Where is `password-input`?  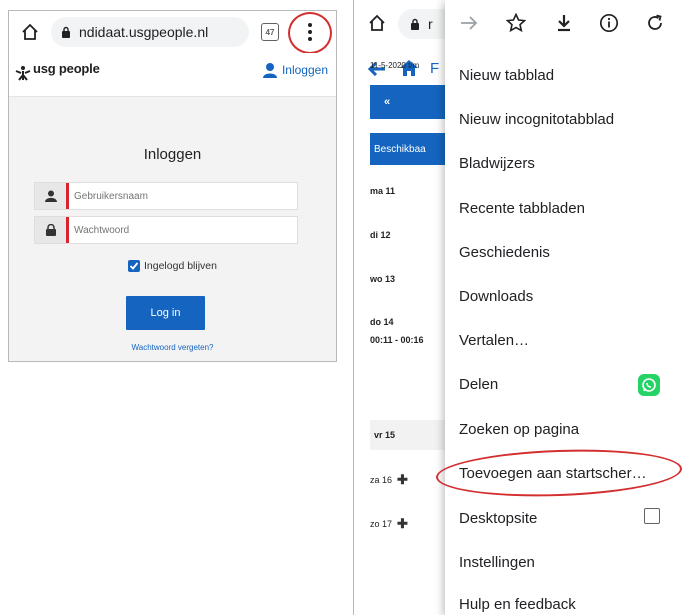
password-input is located at coordinates (174, 230).